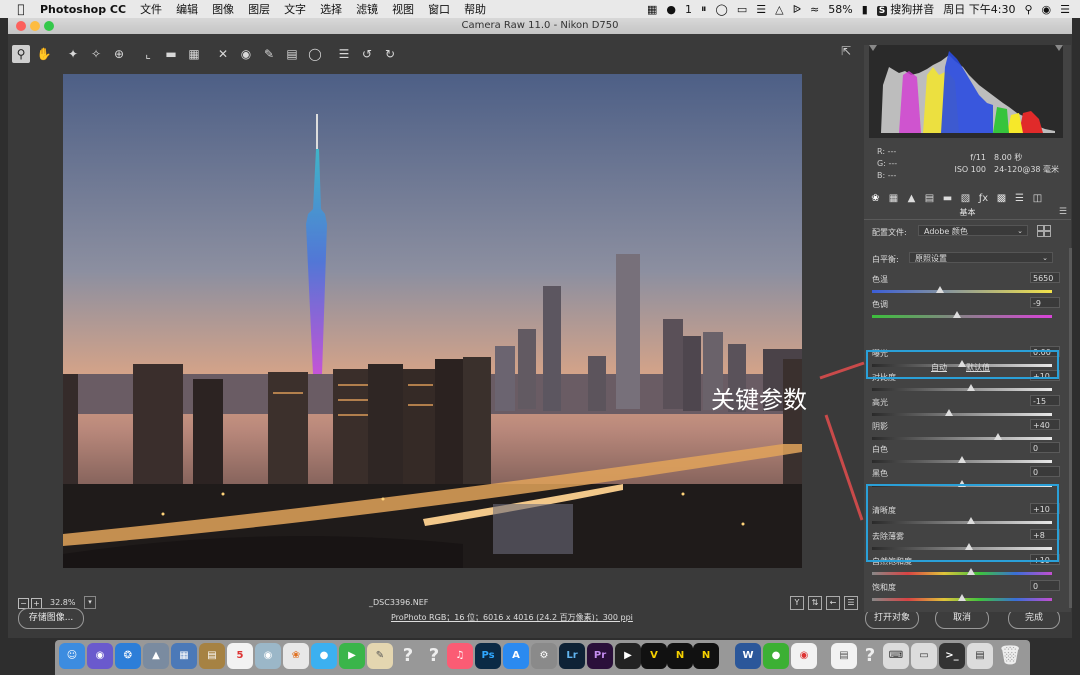  I want to click on premiere-icon: Pr, so click(600, 656).